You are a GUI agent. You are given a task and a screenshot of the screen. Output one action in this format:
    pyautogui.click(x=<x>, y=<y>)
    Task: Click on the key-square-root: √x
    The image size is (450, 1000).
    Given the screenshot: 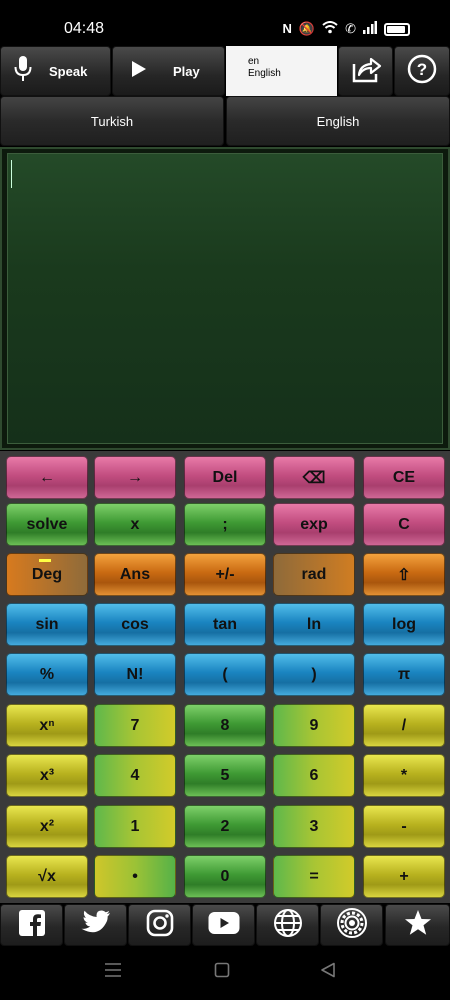 What is the action you would take?
    pyautogui.click(x=47, y=876)
    